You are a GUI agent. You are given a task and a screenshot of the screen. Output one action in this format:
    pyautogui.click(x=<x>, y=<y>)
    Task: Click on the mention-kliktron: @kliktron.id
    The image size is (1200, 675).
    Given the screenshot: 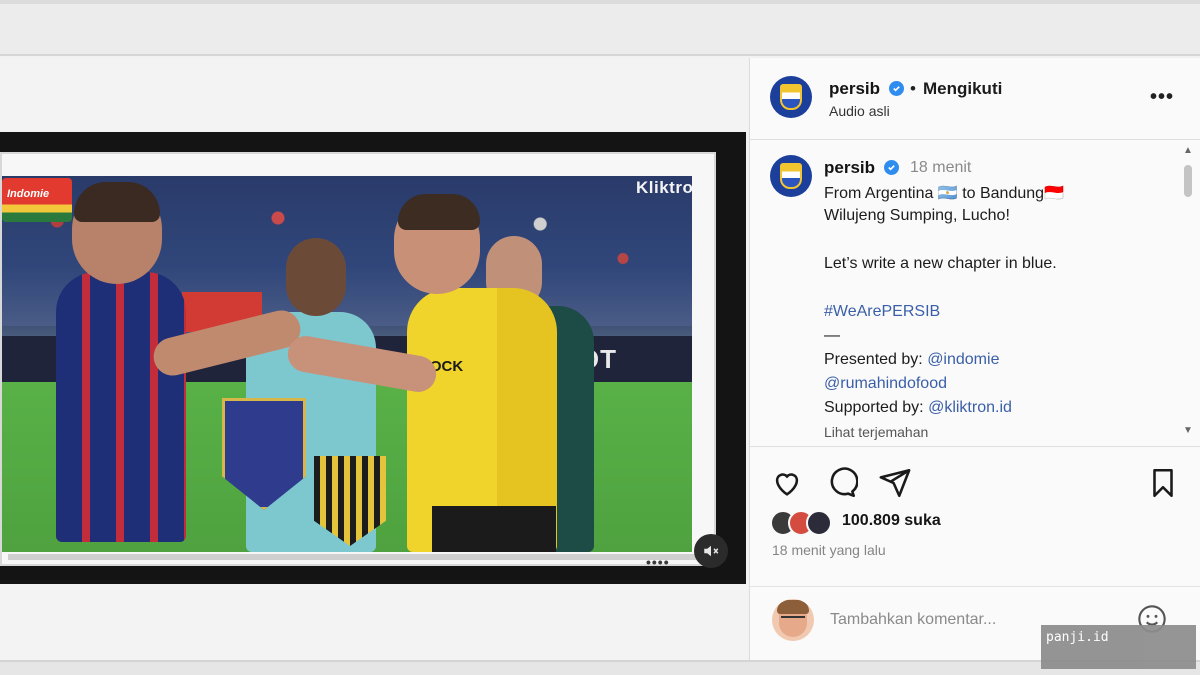 What is the action you would take?
    pyautogui.click(x=970, y=407)
    